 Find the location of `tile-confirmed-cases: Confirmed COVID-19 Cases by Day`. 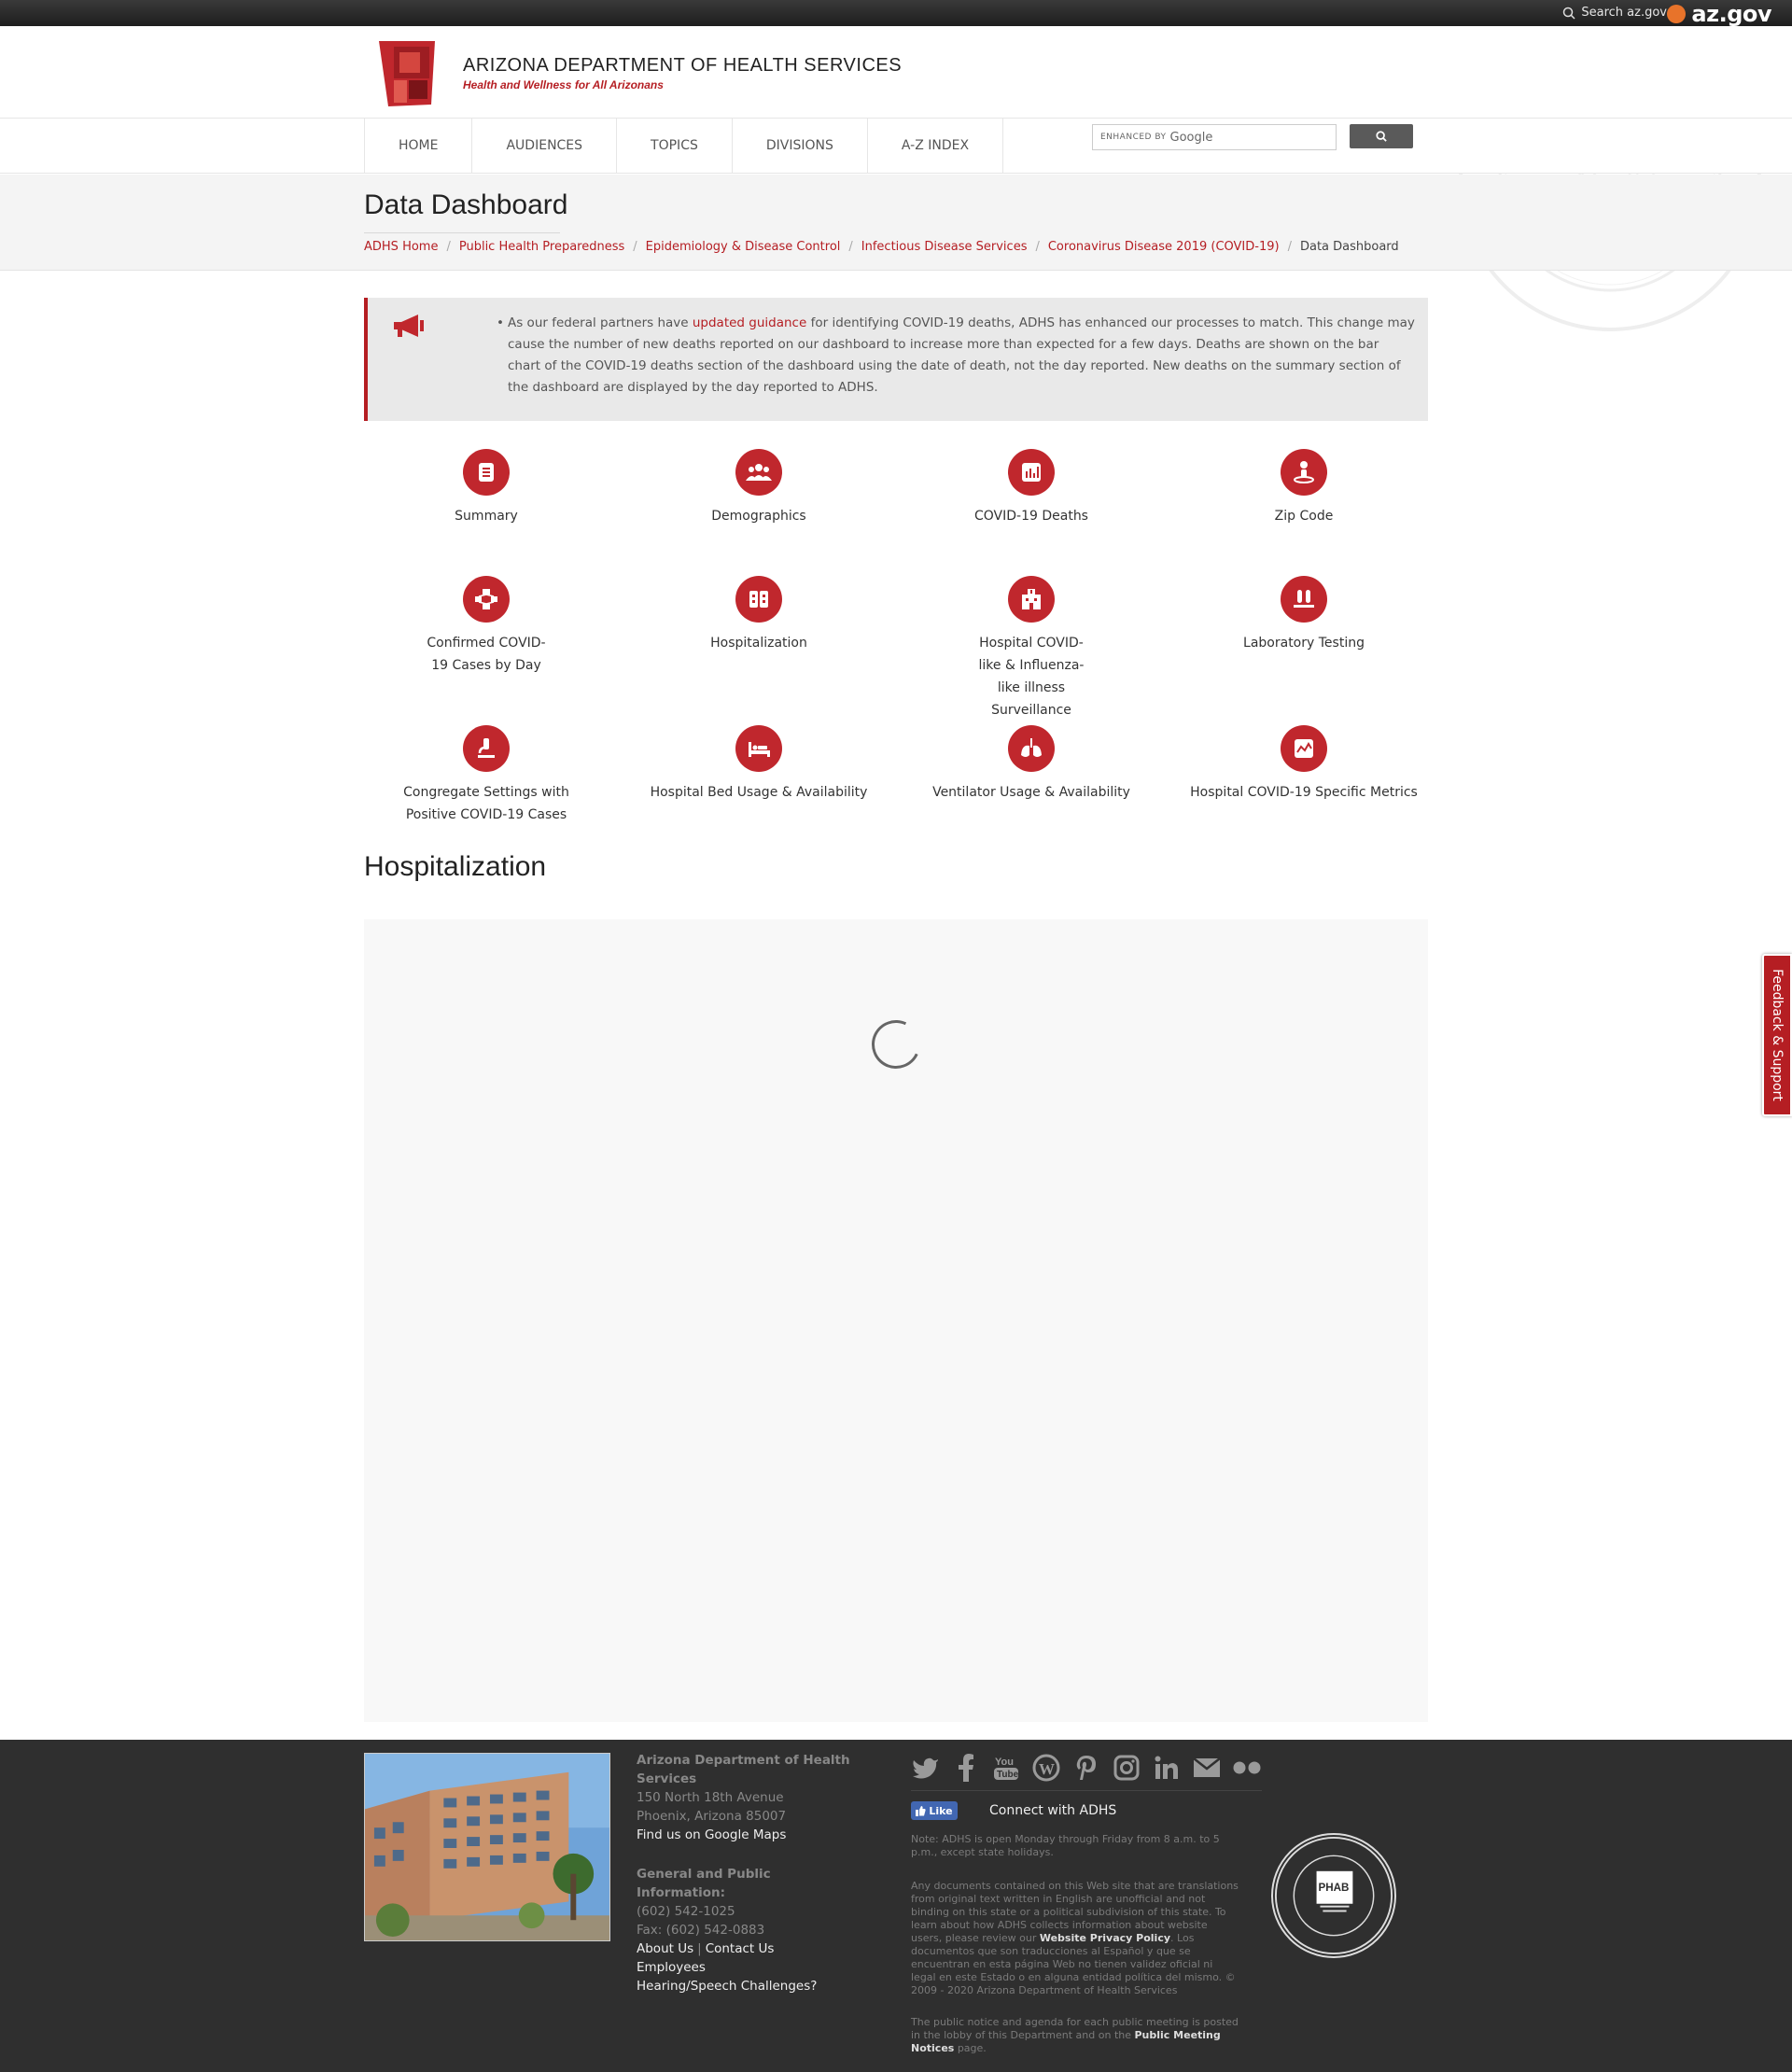

tile-confirmed-cases: Confirmed COVID-19 Cases by Day is located at coordinates (486, 626).